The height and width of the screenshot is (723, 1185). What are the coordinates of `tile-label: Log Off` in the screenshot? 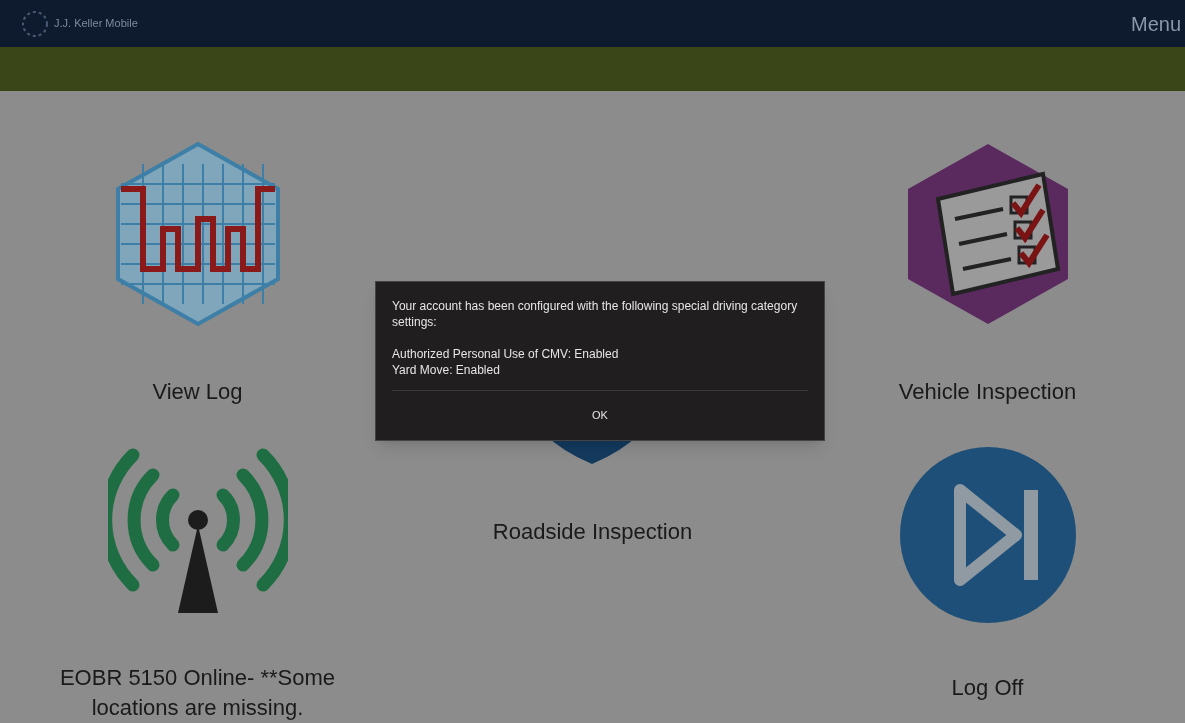 It's located at (987, 688).